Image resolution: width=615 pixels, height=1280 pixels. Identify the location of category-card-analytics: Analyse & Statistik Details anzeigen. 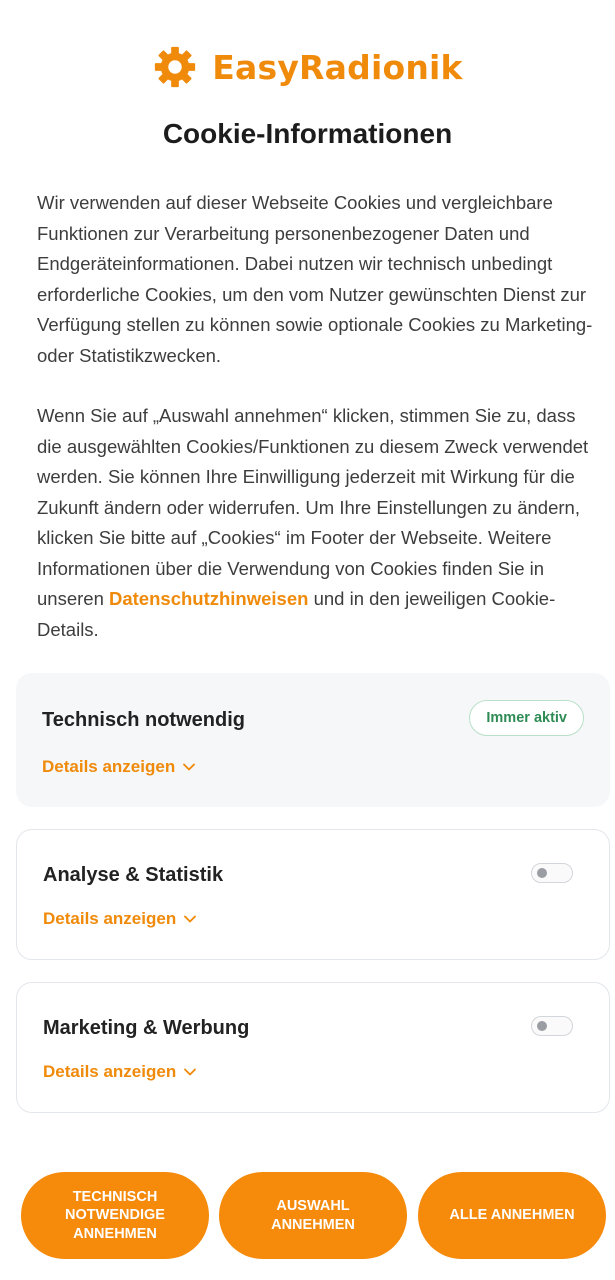
(313, 894).